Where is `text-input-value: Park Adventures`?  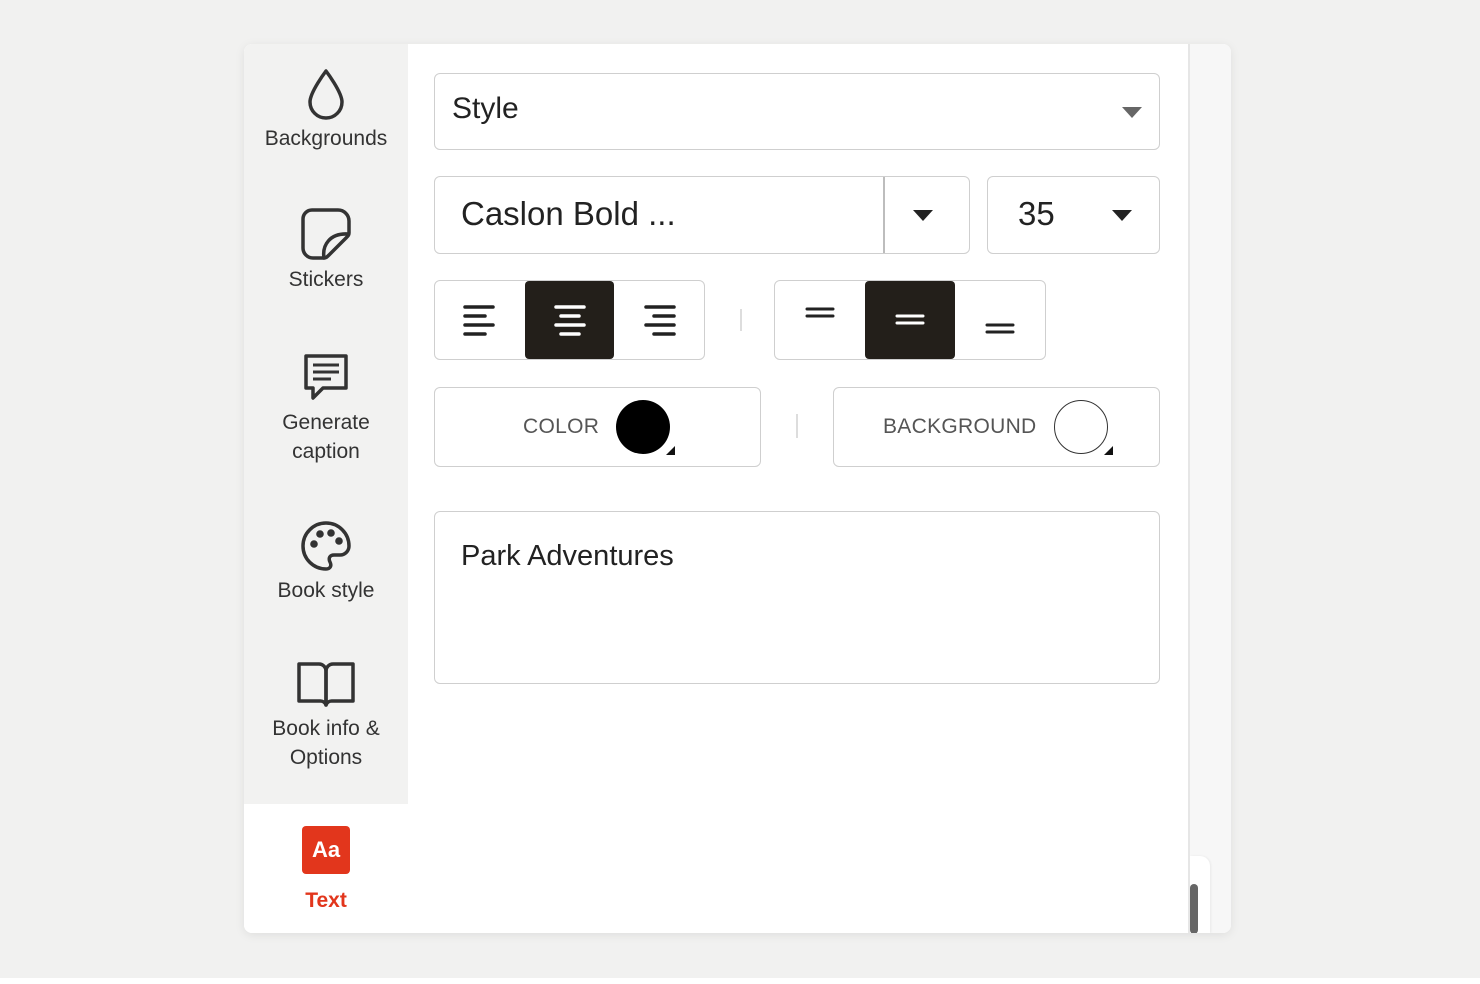
text-input-value: Park Adventures is located at coordinates (567, 556).